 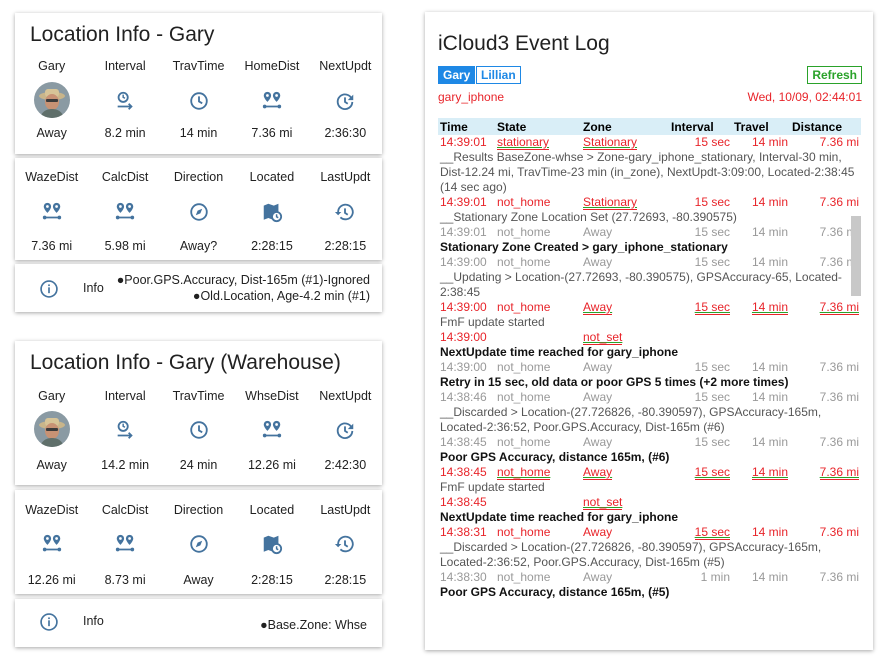 What do you see at coordinates (466, 232) in the screenshot?
I see `log-cell-time: 14:39:01` at bounding box center [466, 232].